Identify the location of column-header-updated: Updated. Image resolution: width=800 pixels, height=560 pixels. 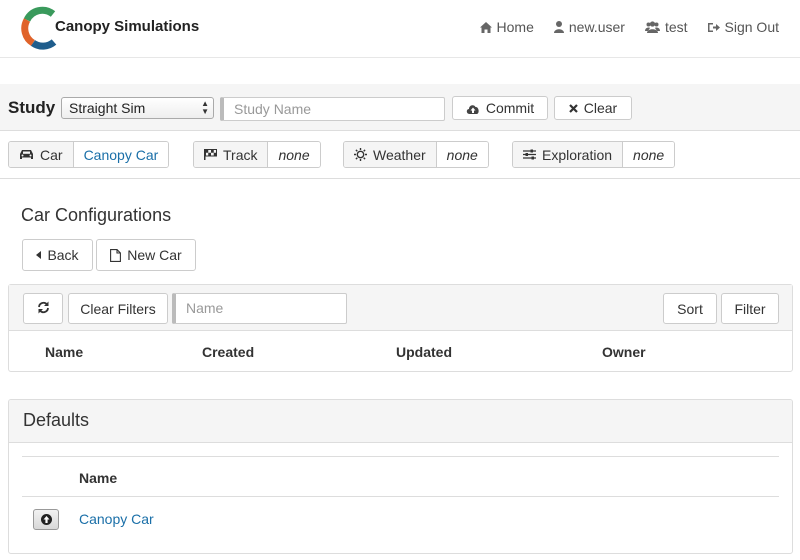
(424, 352).